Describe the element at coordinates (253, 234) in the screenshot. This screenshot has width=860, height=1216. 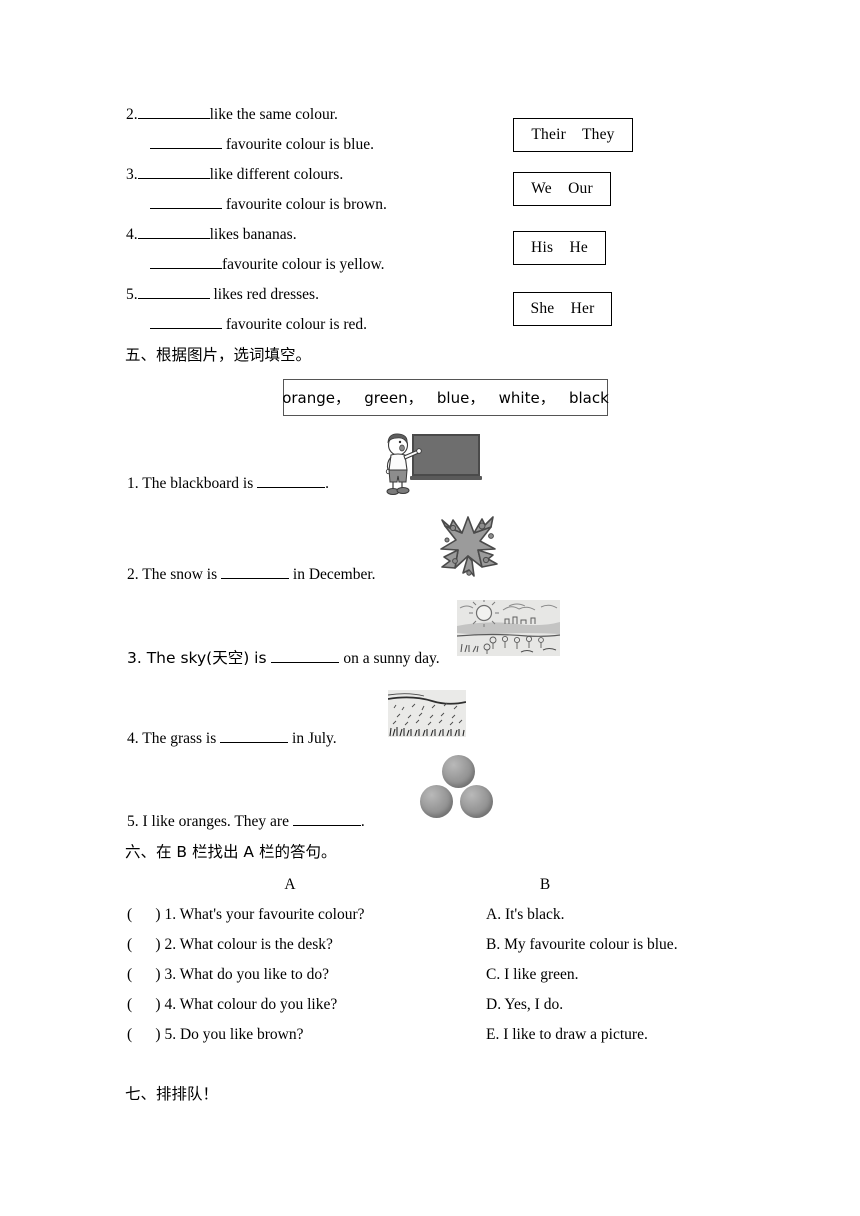
I see `question-4-line-1-text: likes bananas.` at that location.